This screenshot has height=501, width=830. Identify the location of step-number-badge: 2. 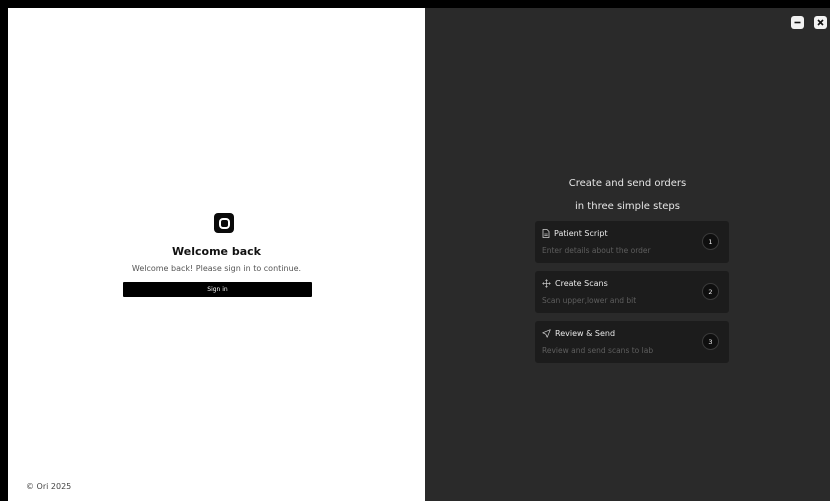
(710, 291).